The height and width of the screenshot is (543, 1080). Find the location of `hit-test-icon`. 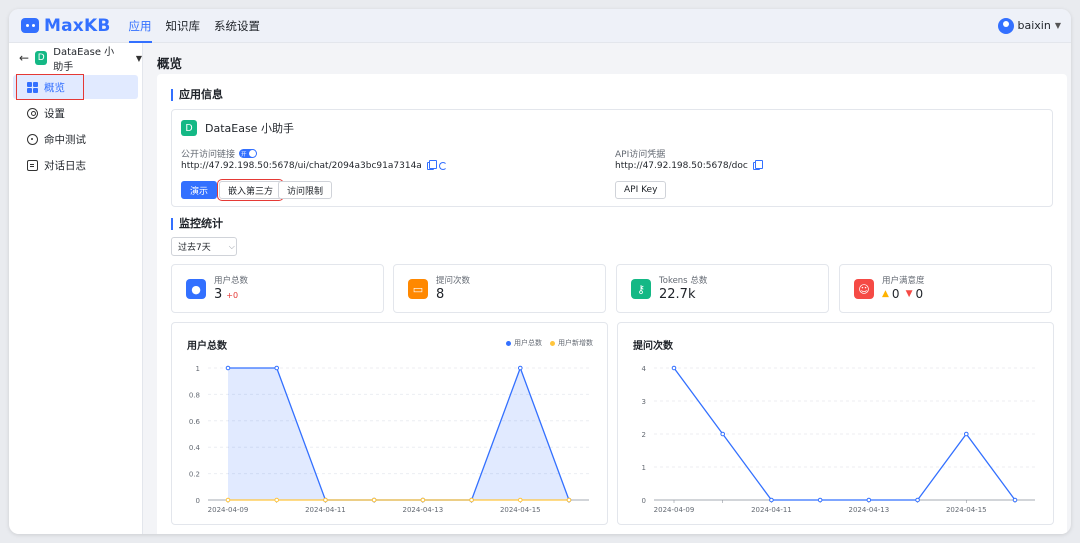

hit-test-icon is located at coordinates (32, 139).